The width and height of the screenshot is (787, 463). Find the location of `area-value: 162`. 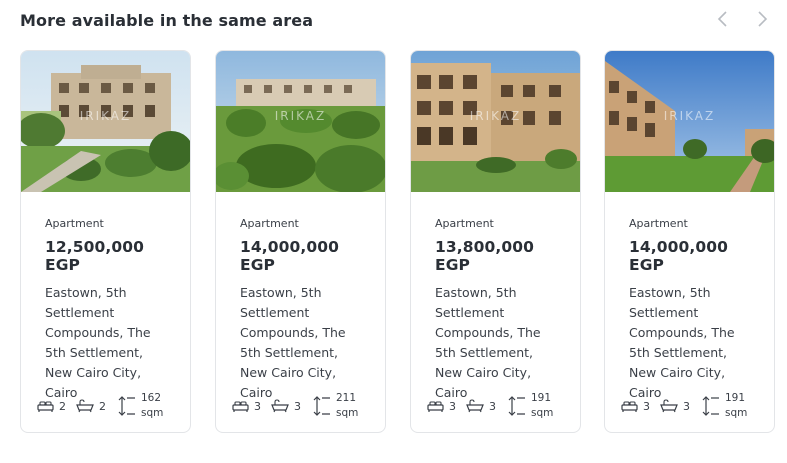

area-value: 162 is located at coordinates (151, 398).